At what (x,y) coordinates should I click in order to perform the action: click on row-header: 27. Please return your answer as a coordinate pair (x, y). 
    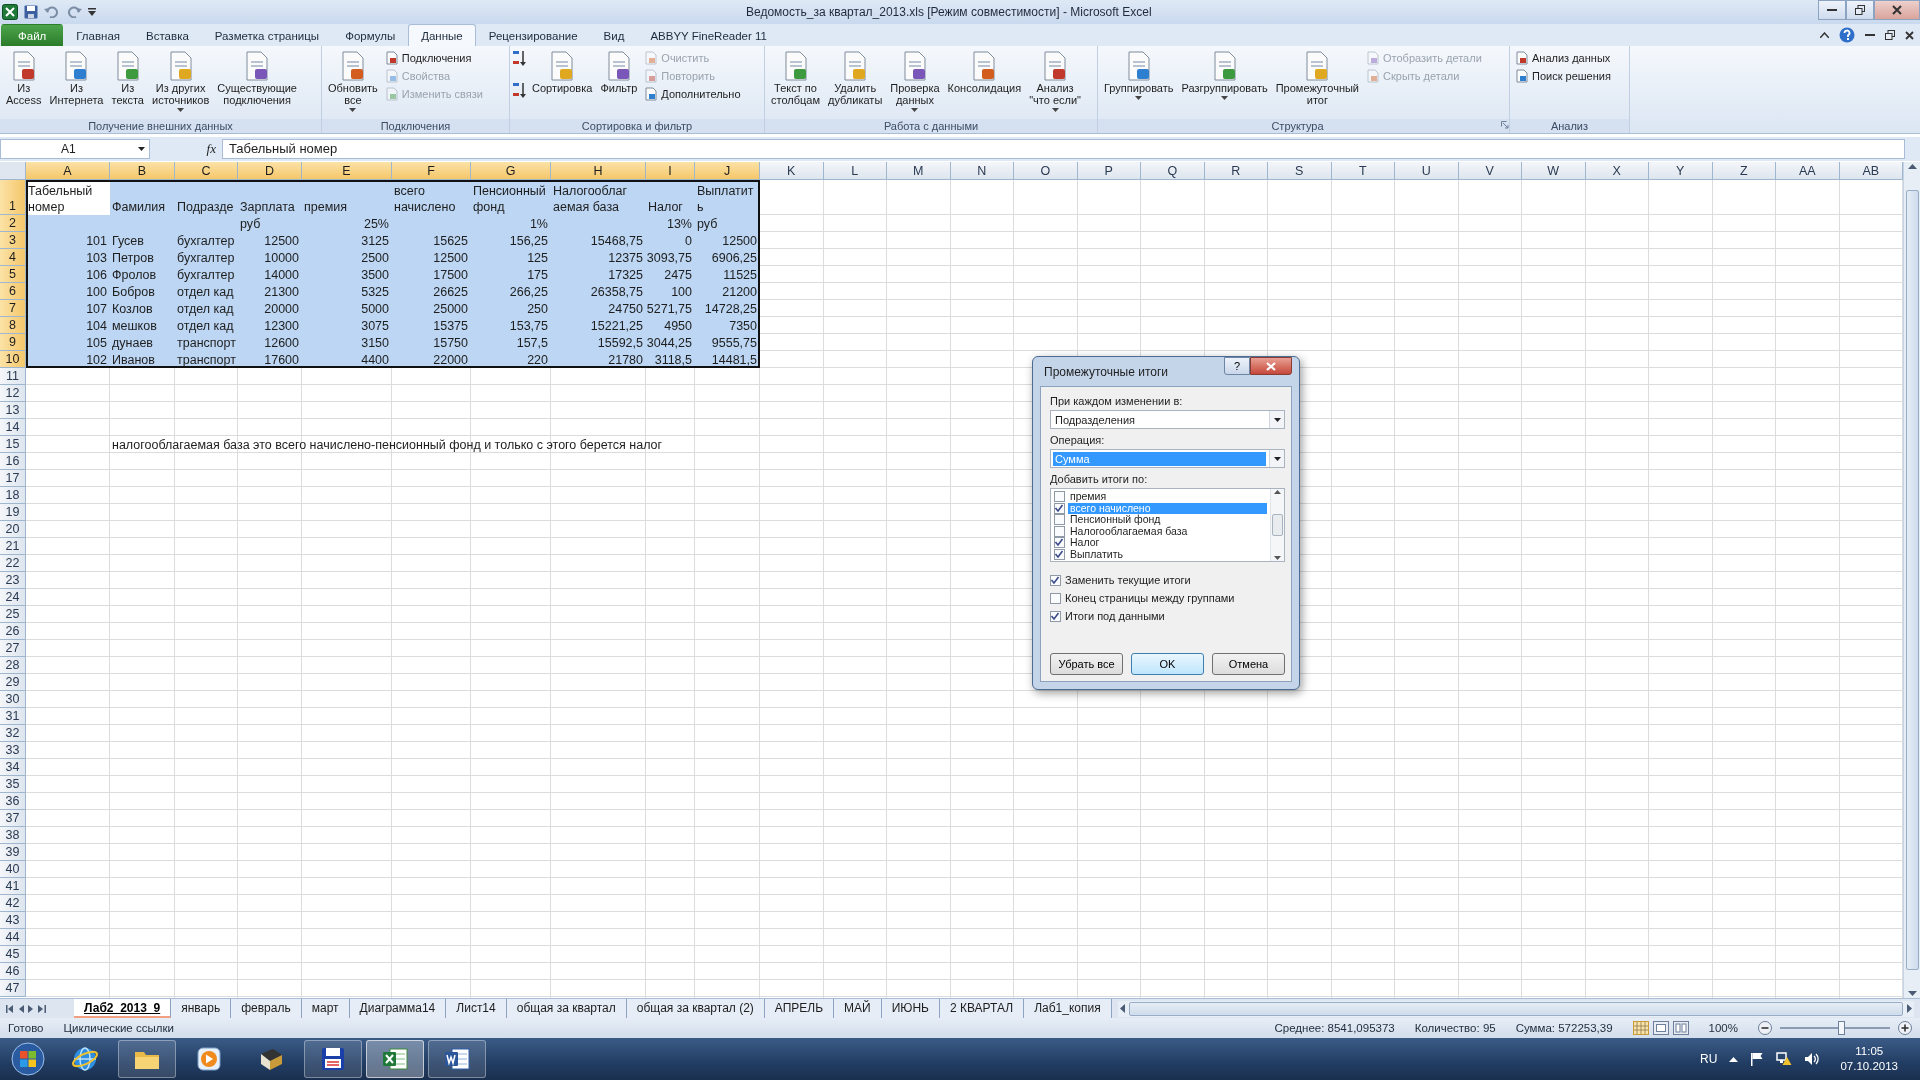
    Looking at the image, I should click on (13, 648).